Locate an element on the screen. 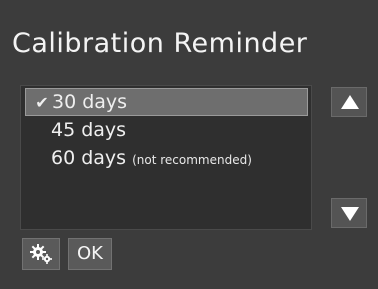 The image size is (378, 289). page-title: Calibration Reminder is located at coordinates (160, 43).